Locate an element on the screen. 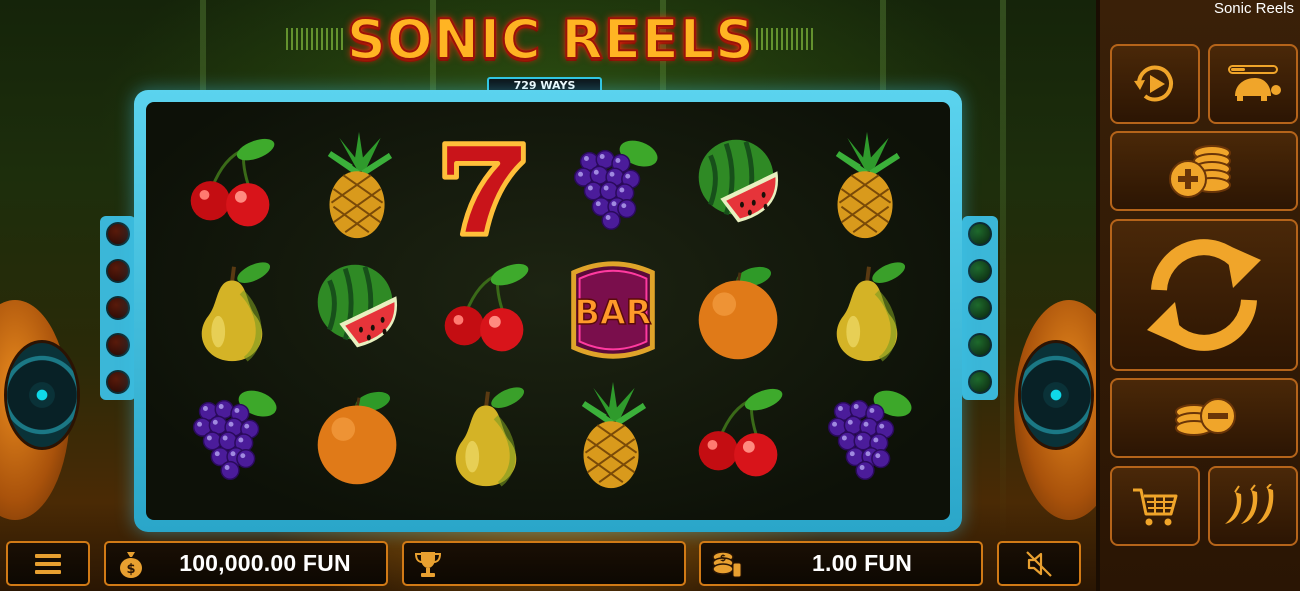  right-payline-indicators is located at coordinates (980, 308).